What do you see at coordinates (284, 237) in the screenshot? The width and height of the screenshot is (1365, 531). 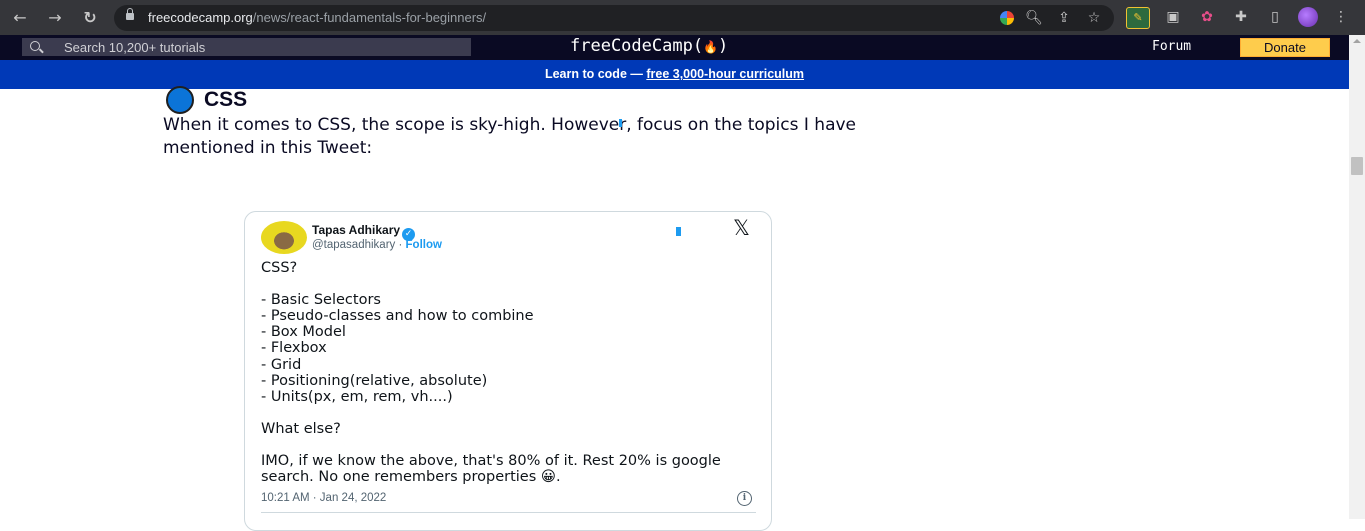 I see `avatar` at bounding box center [284, 237].